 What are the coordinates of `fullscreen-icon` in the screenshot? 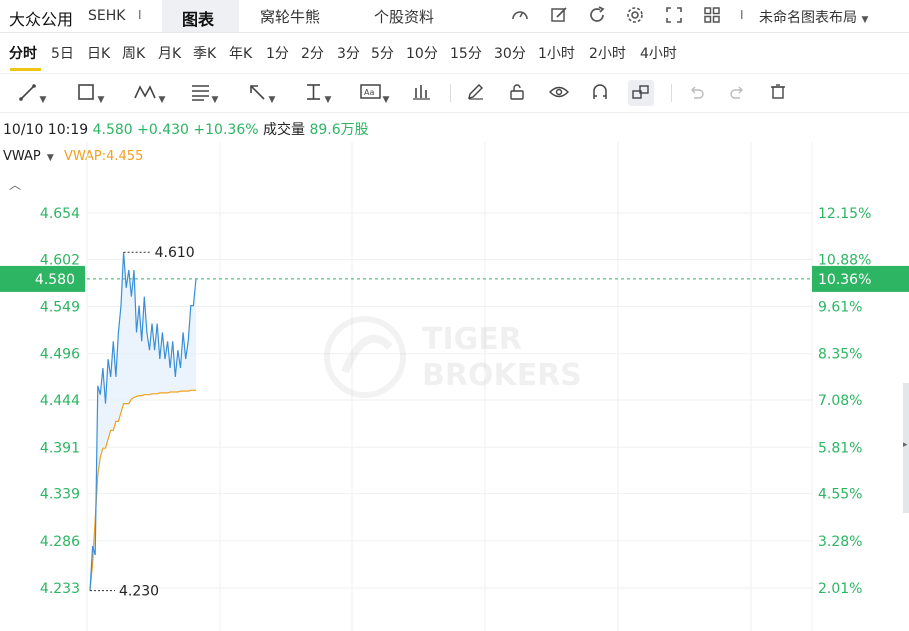 It's located at (674, 15).